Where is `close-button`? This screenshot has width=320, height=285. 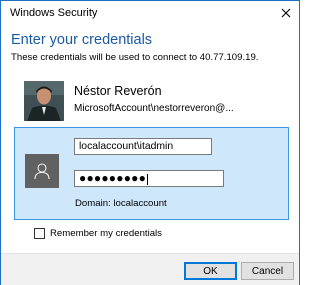 close-button is located at coordinates (286, 13).